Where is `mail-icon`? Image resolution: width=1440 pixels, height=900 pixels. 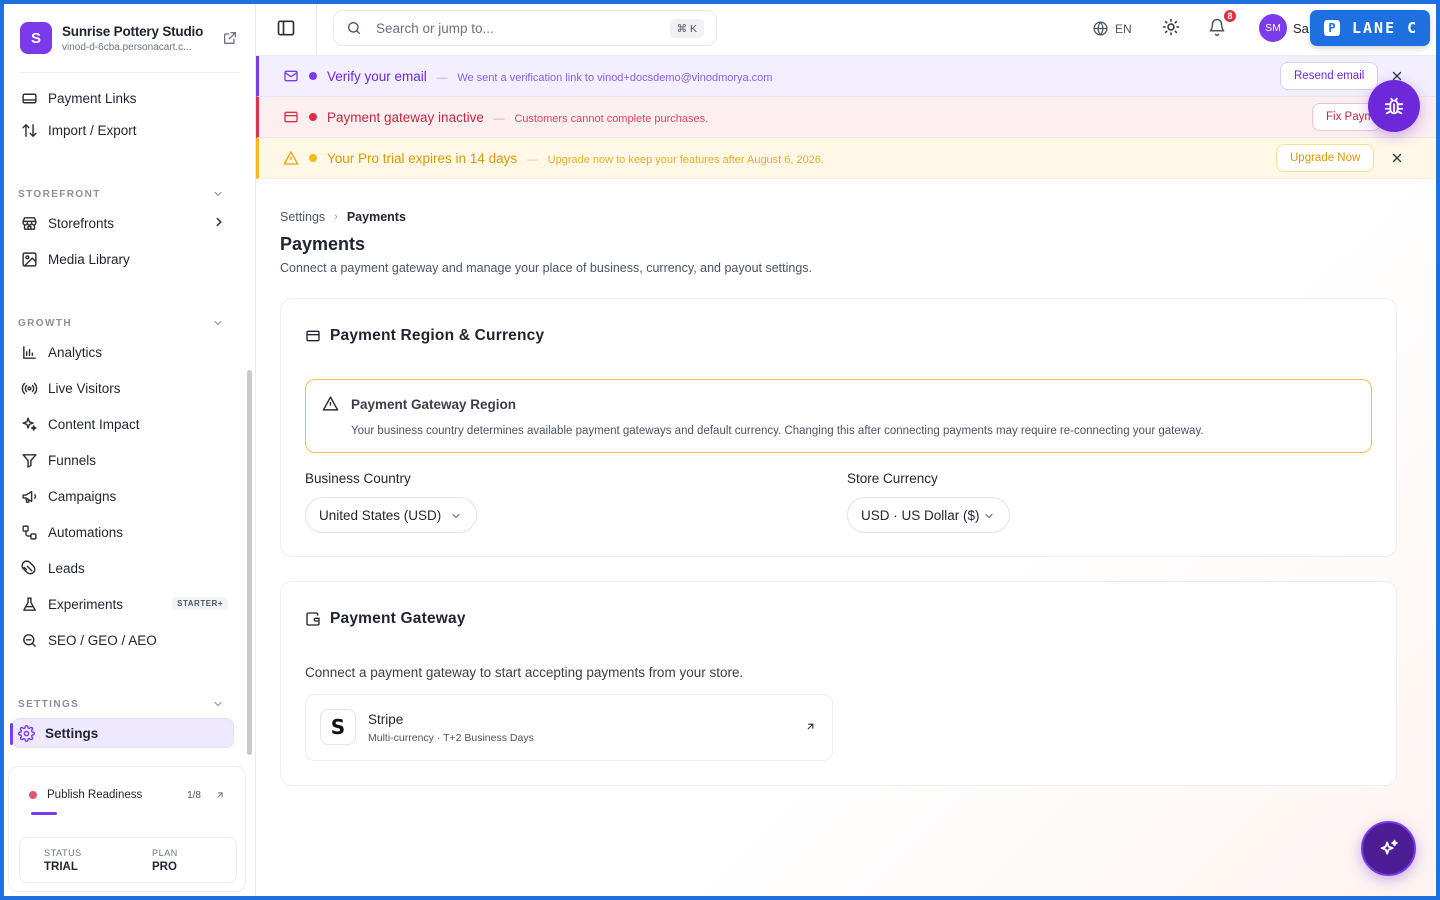
mail-icon is located at coordinates (291, 76).